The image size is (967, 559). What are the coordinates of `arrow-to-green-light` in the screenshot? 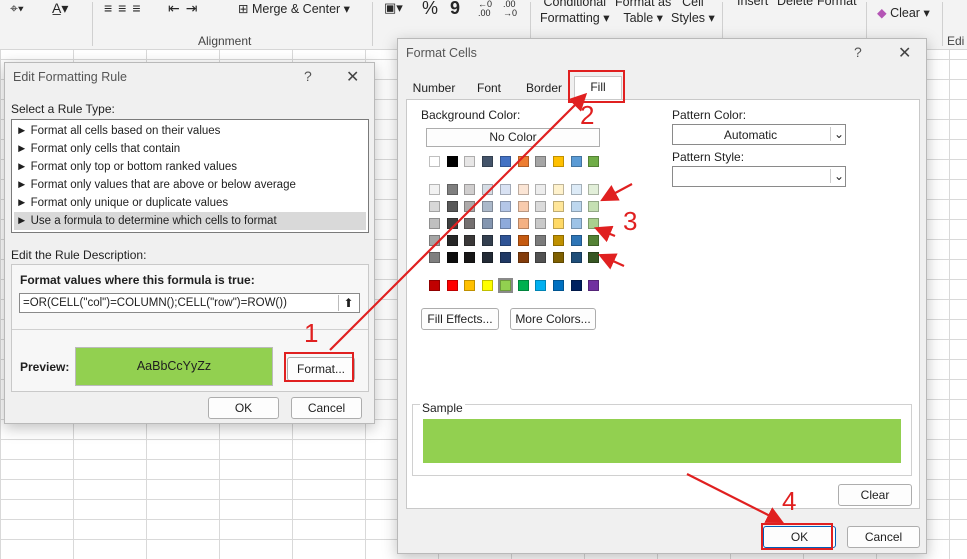 It's located at (616, 192).